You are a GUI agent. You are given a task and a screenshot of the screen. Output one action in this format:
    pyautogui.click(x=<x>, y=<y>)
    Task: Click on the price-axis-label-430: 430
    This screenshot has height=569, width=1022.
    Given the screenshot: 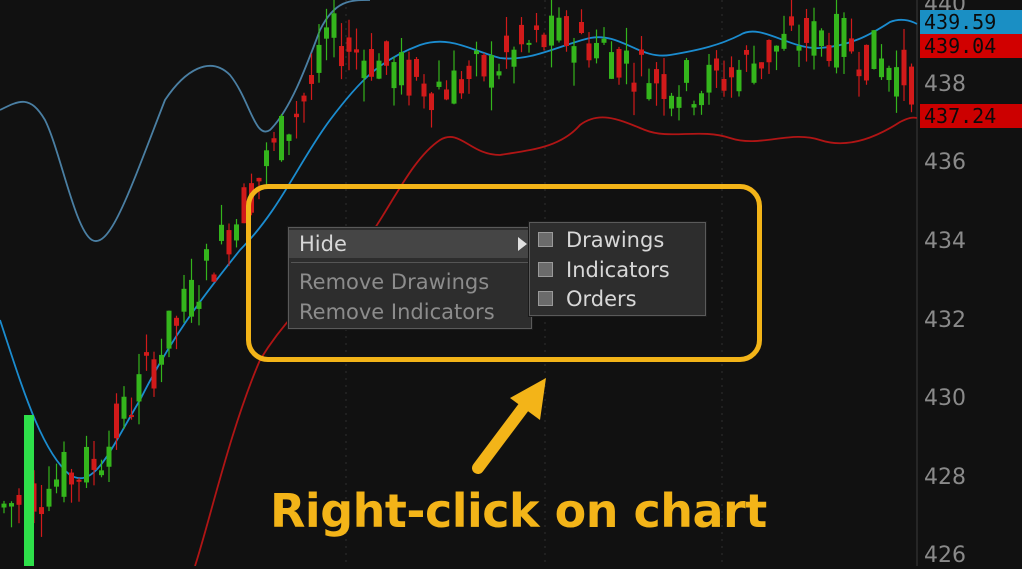 What is the action you would take?
    pyautogui.click(x=945, y=398)
    